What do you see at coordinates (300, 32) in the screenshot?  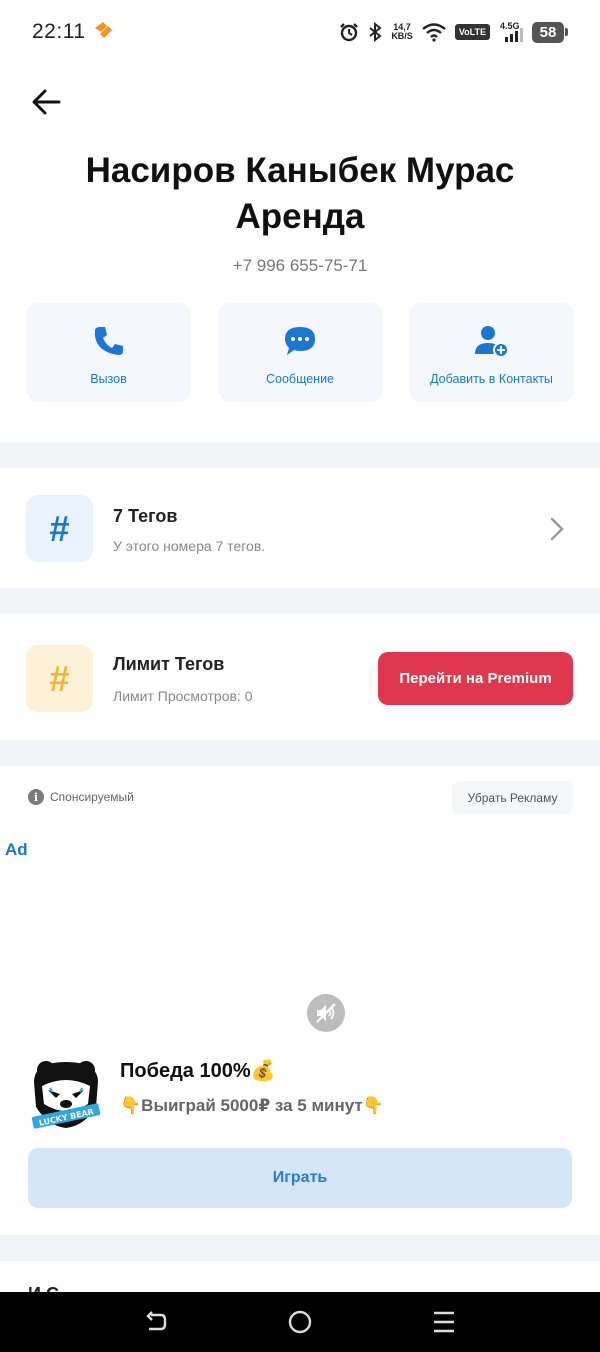 I see `status-bar: 22:11 14,7 KB/S VoLTE 4.5G 58` at bounding box center [300, 32].